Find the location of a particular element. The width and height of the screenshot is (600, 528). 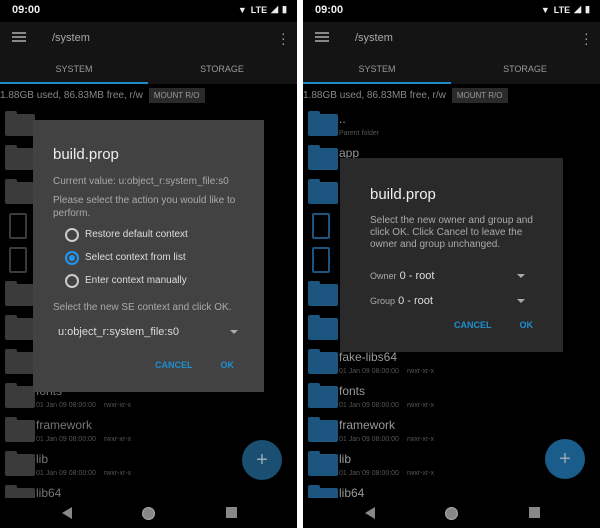

owner-label: Owner is located at coordinates (383, 276).